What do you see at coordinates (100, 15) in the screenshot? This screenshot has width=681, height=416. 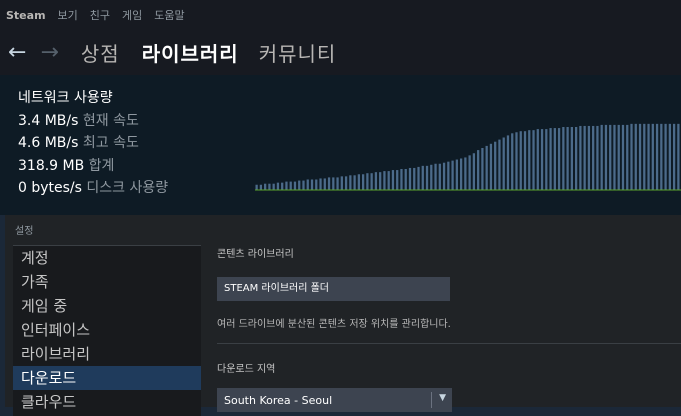 I see `menu-friends: 친구` at bounding box center [100, 15].